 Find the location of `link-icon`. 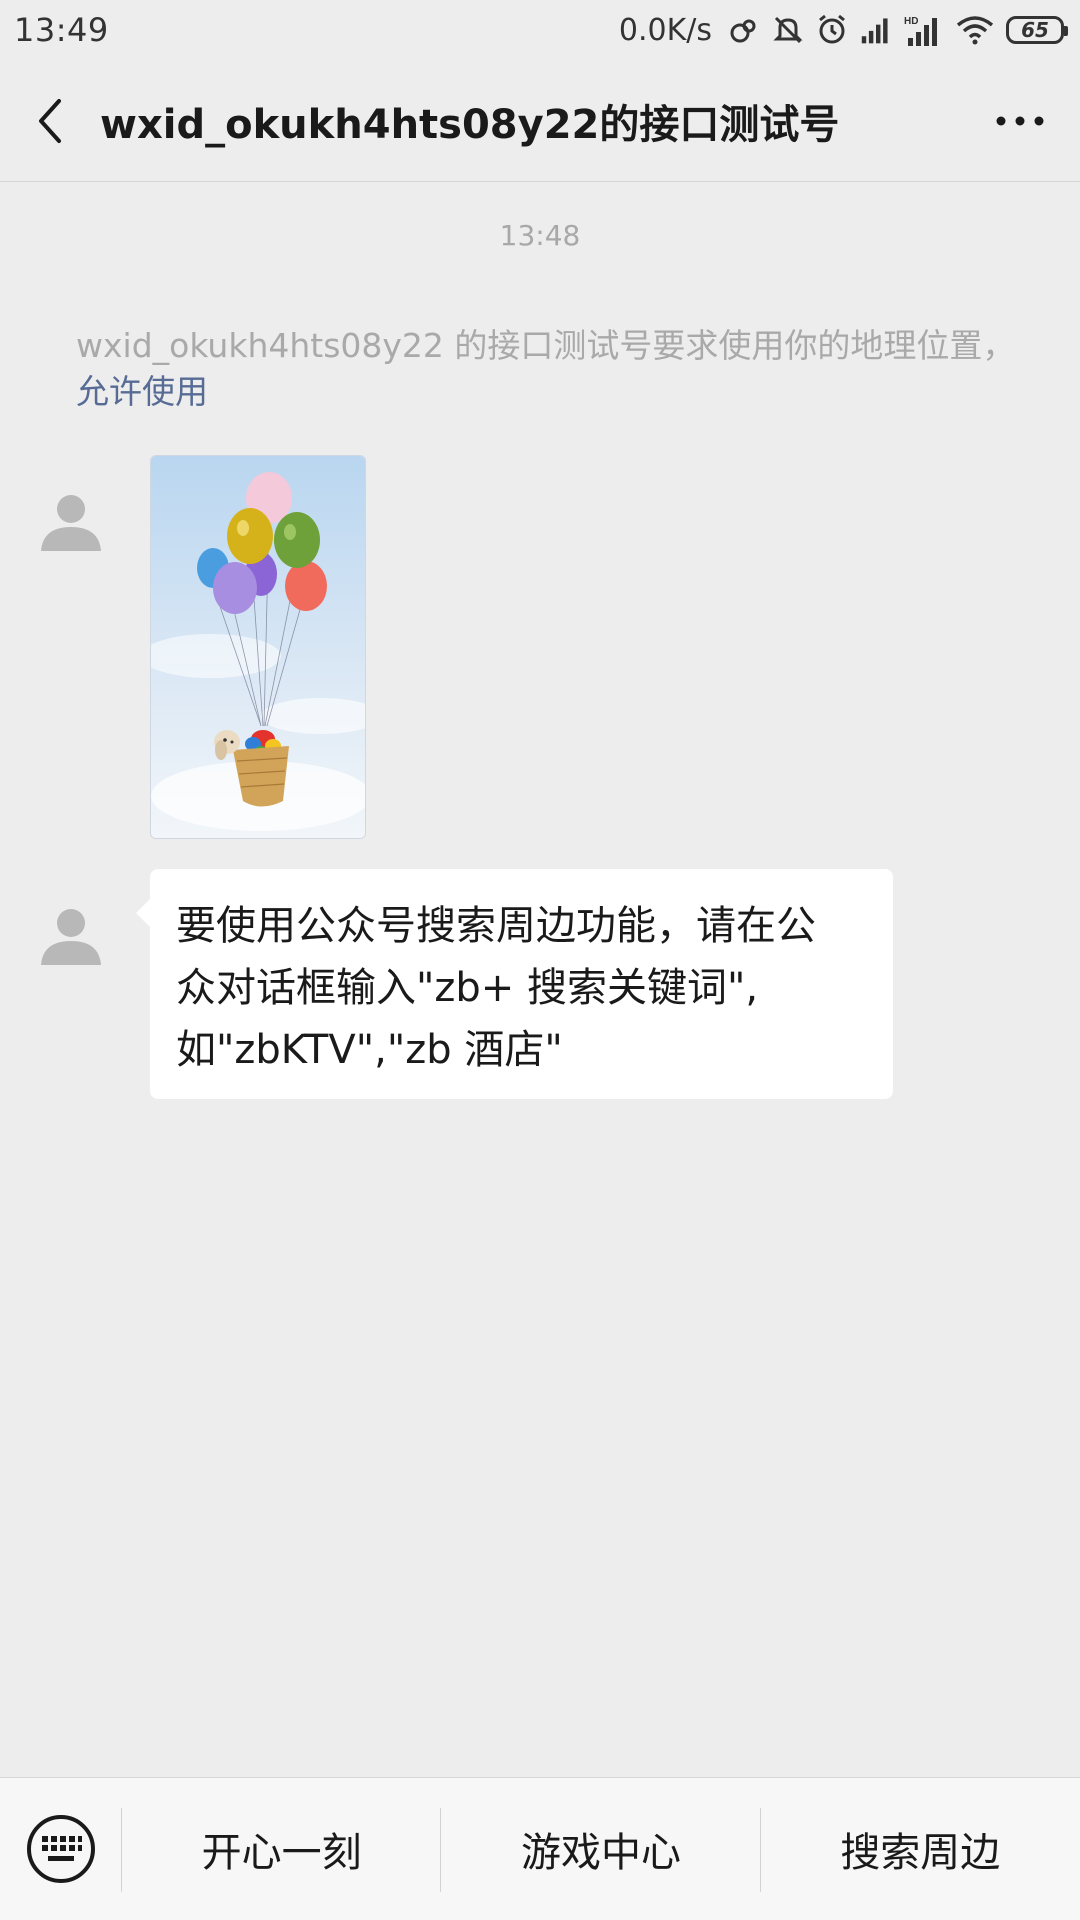

link-icon is located at coordinates (744, 30).